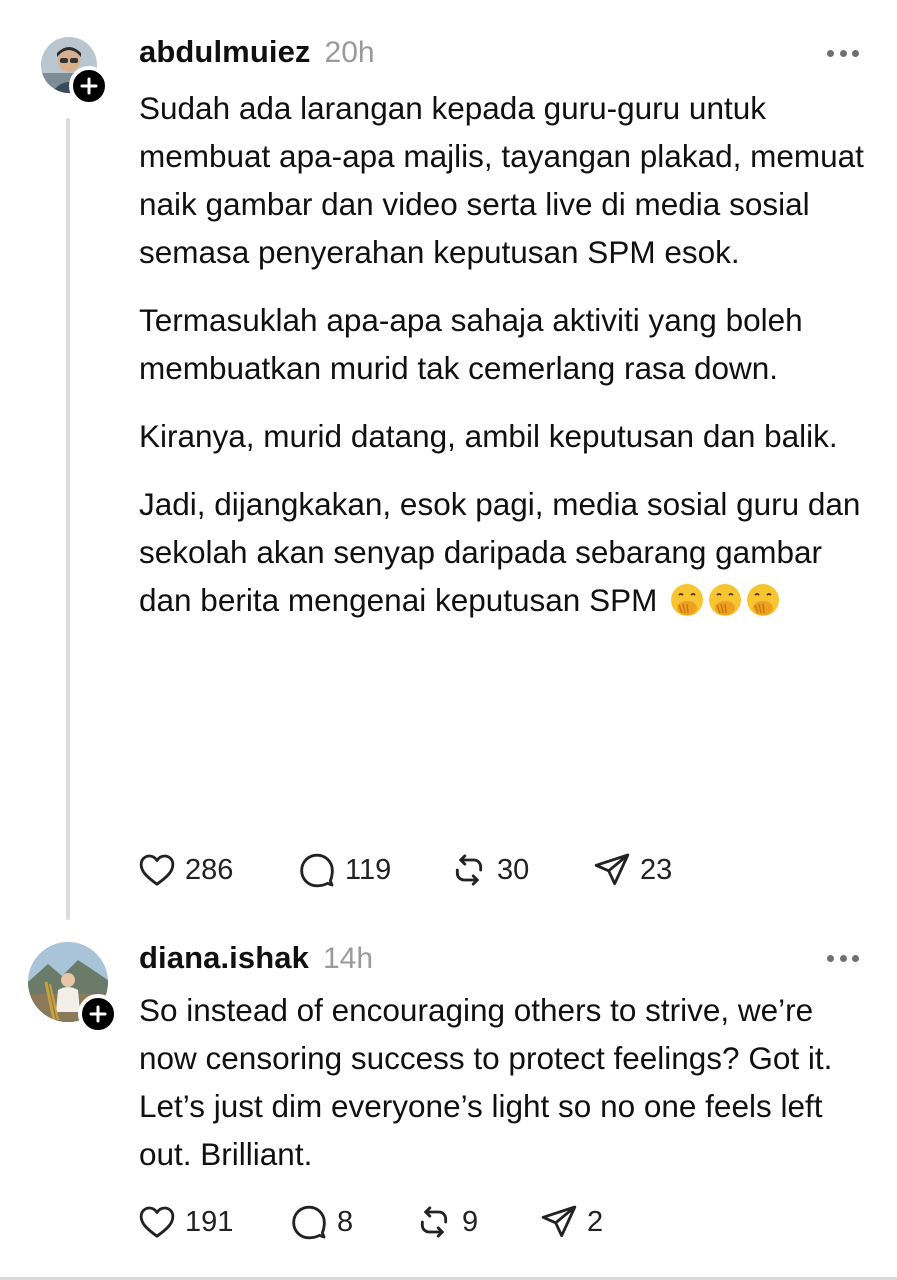 This screenshot has height=1280, width=897. I want to click on like-button: 286, so click(217, 870).